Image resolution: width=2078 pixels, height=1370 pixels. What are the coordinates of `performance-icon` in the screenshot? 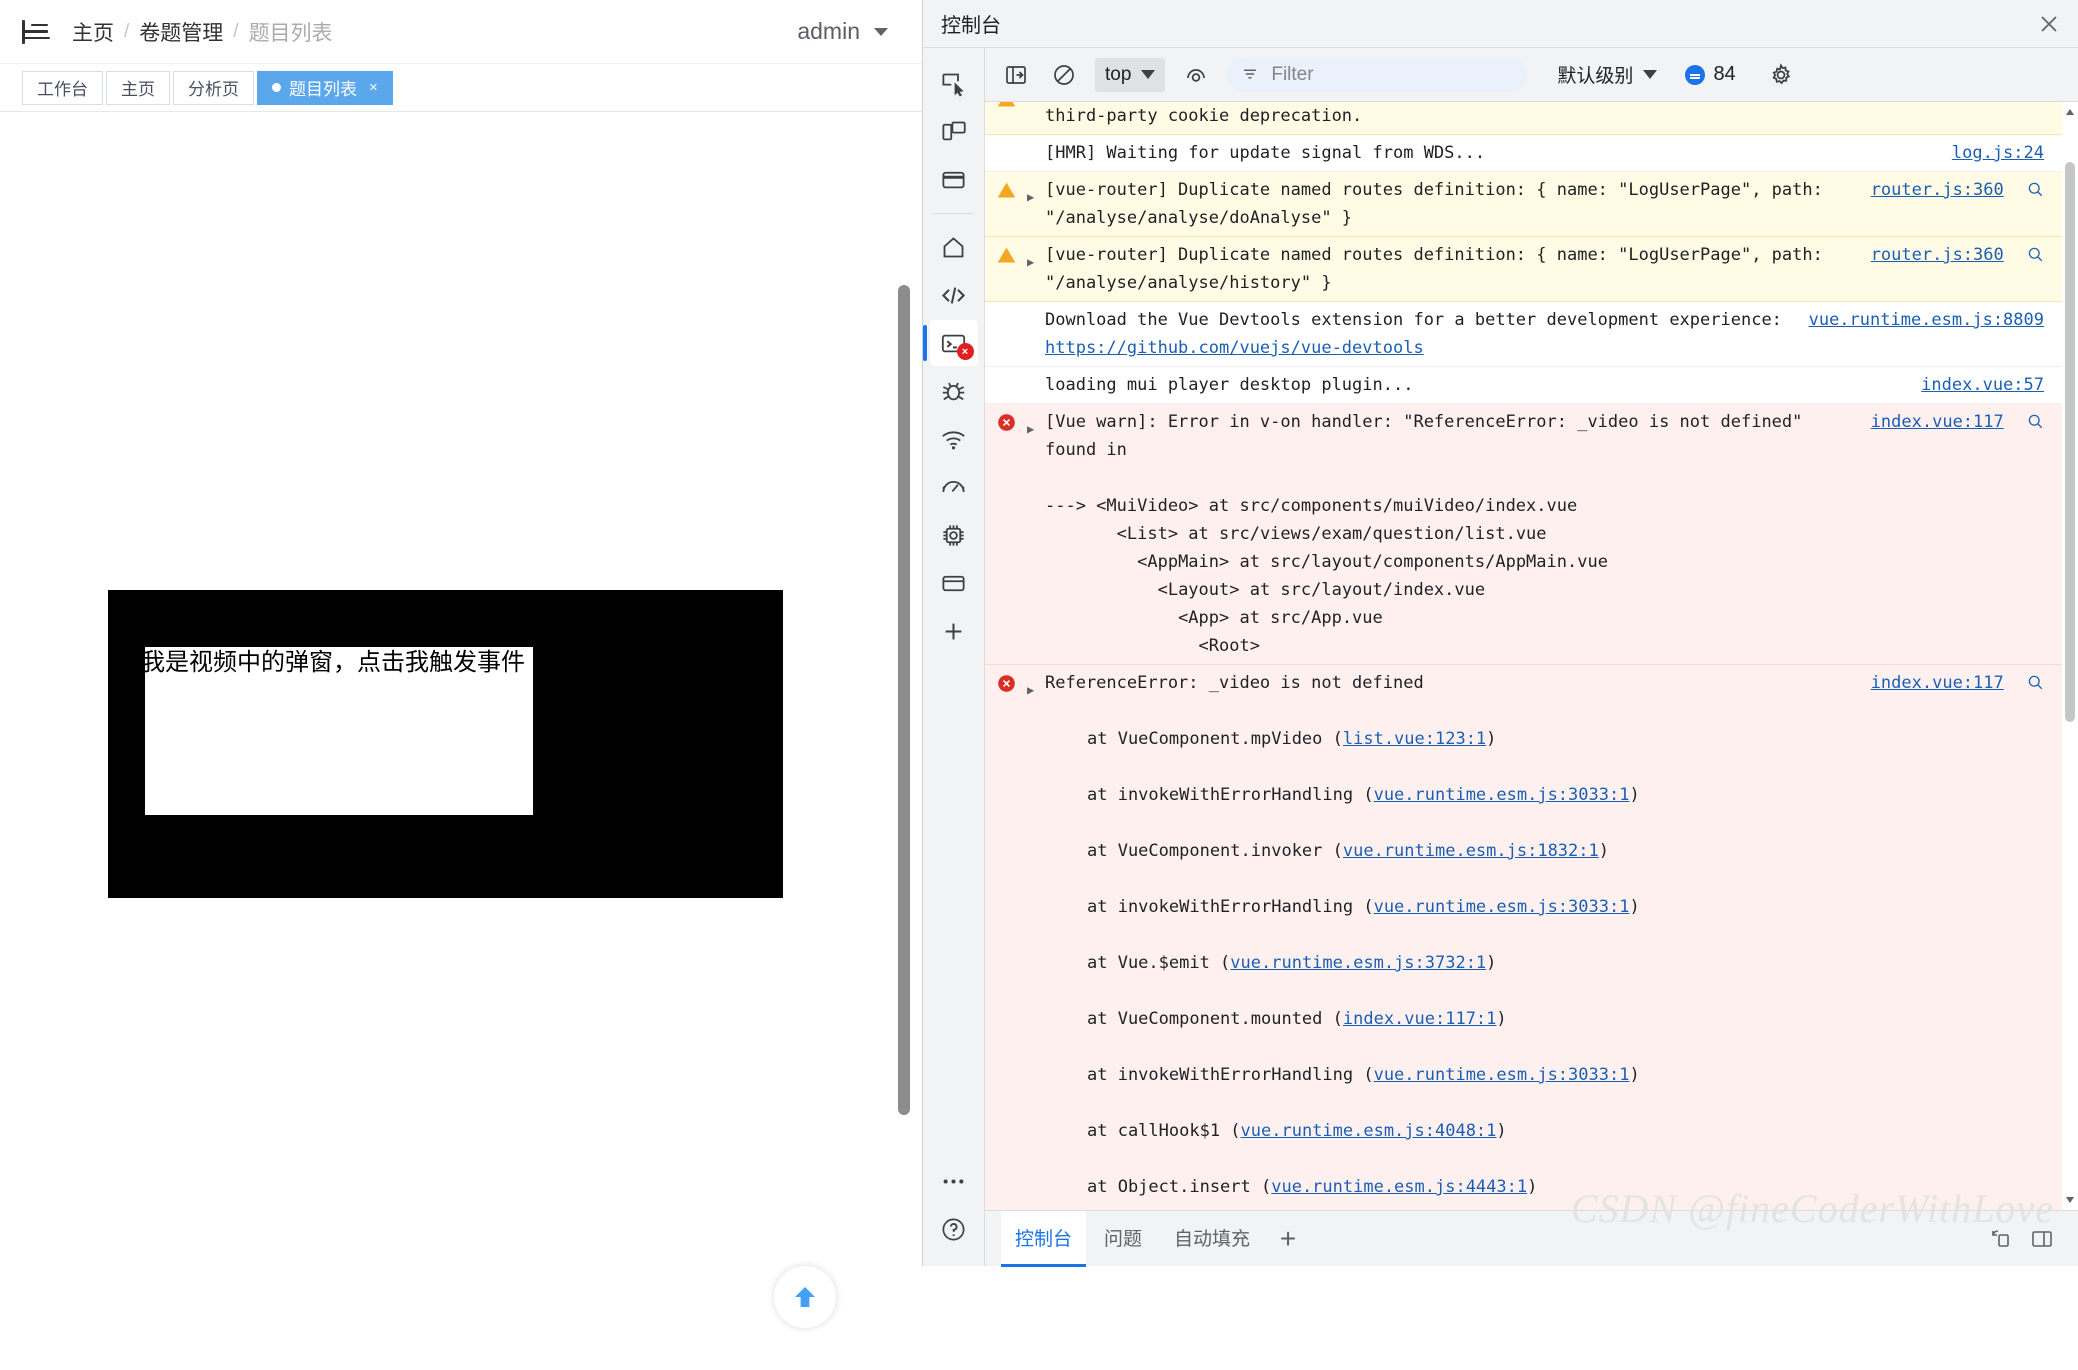 It's located at (954, 487).